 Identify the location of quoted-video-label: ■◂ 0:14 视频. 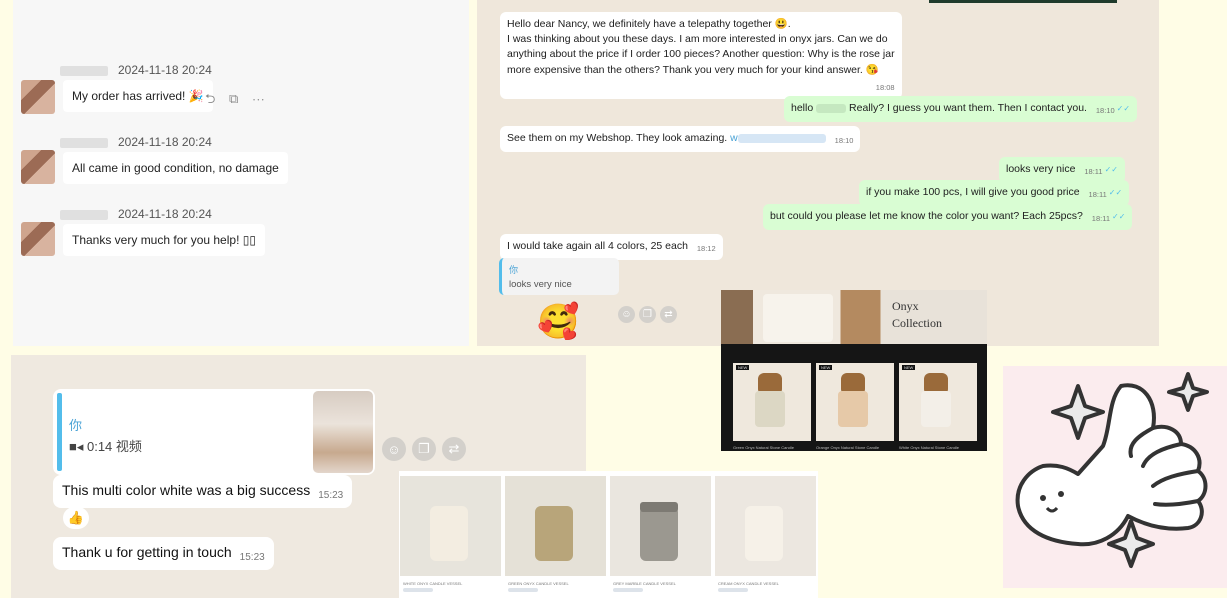
(105, 446).